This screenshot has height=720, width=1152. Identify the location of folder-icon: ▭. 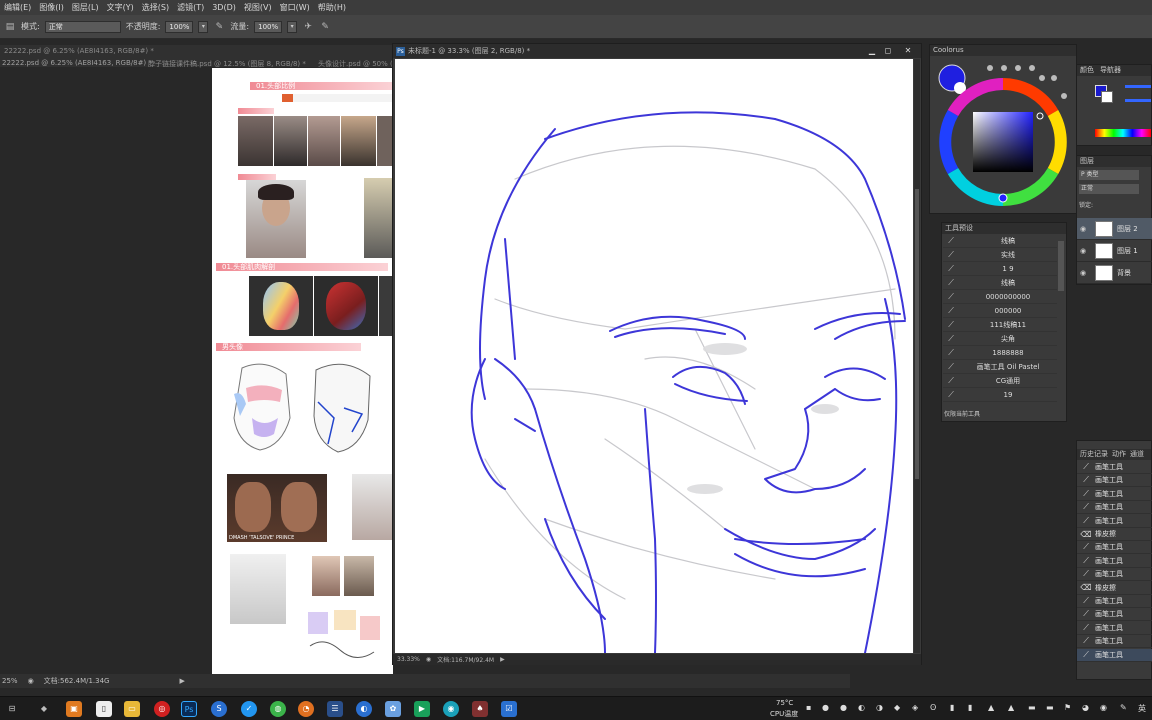
(132, 709).